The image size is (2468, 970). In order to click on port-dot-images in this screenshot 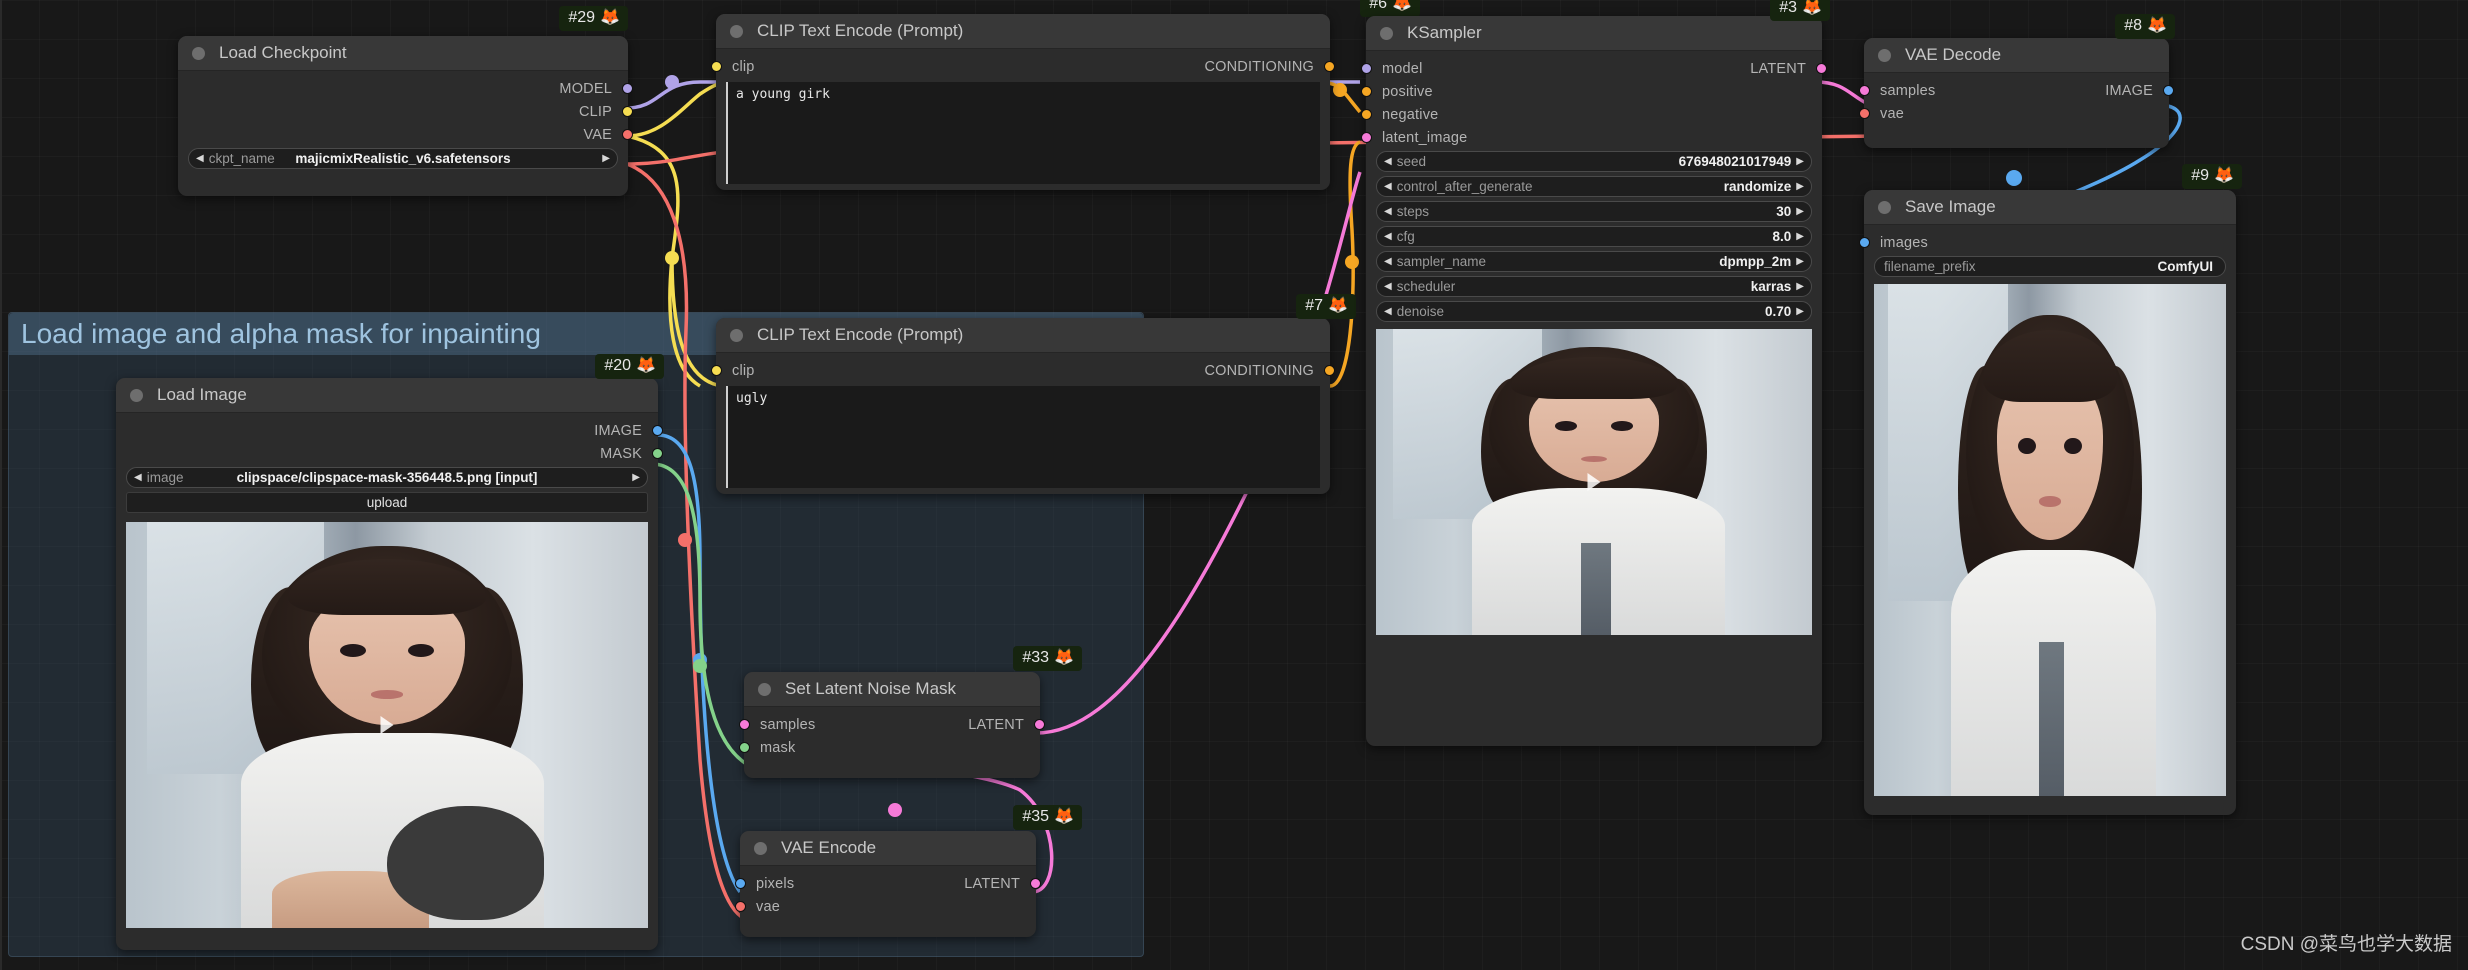, I will do `click(1864, 242)`.